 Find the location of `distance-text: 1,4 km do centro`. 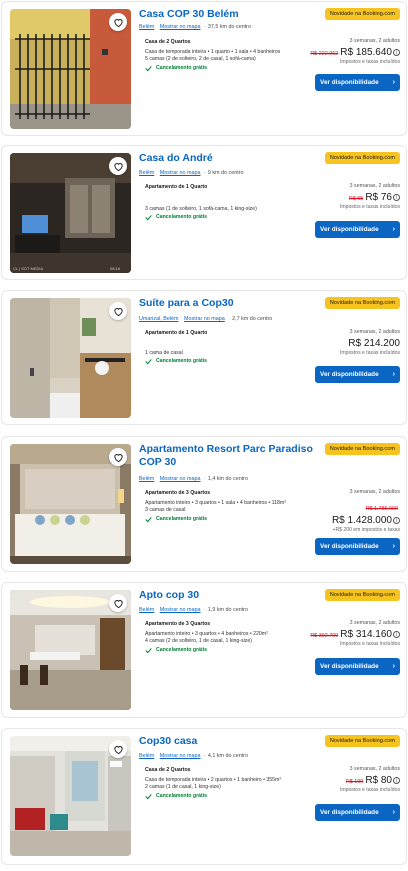

distance-text: 1,4 km do centro is located at coordinates (227, 479).